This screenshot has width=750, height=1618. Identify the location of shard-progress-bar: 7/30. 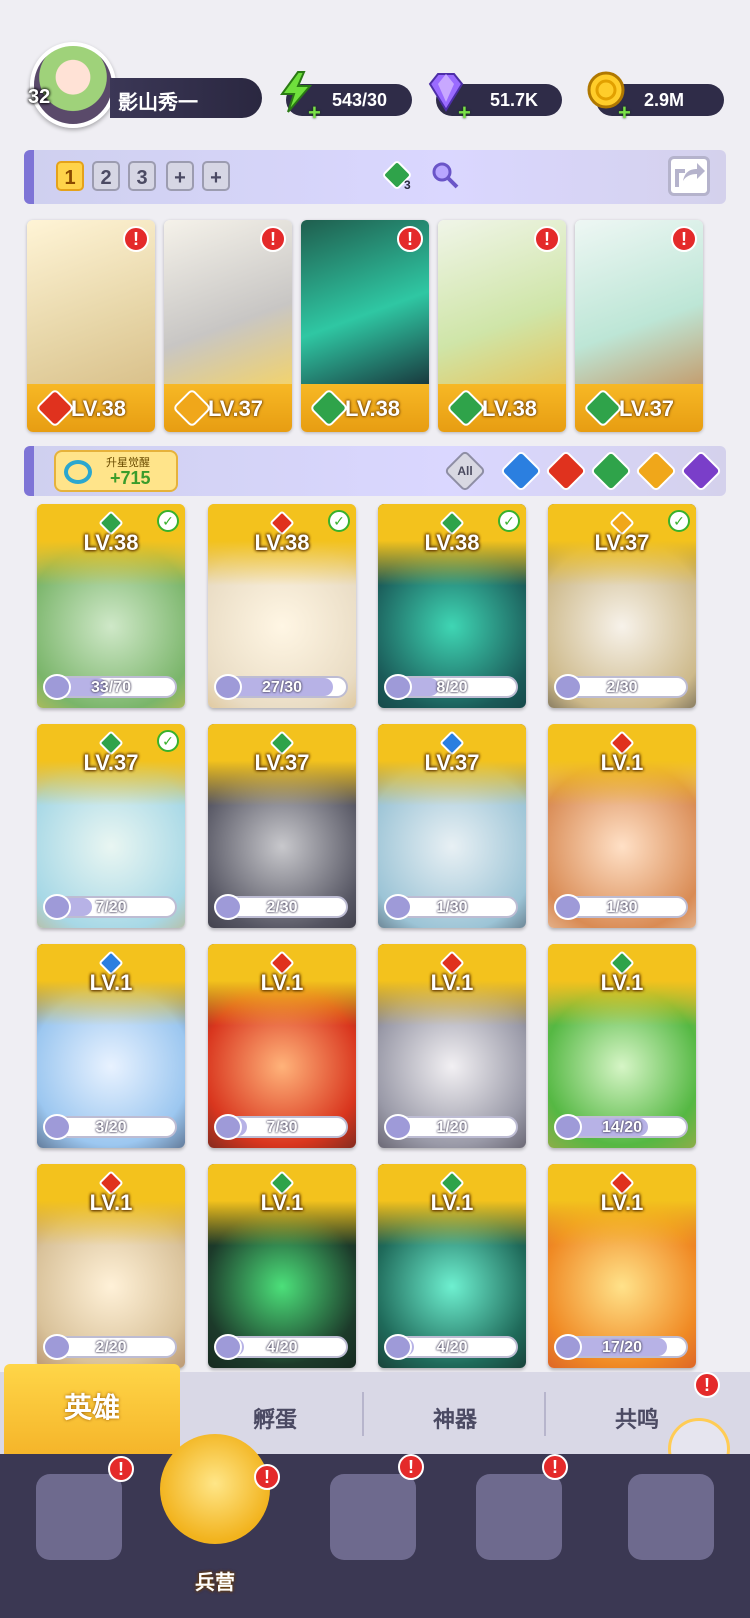
(281, 1127).